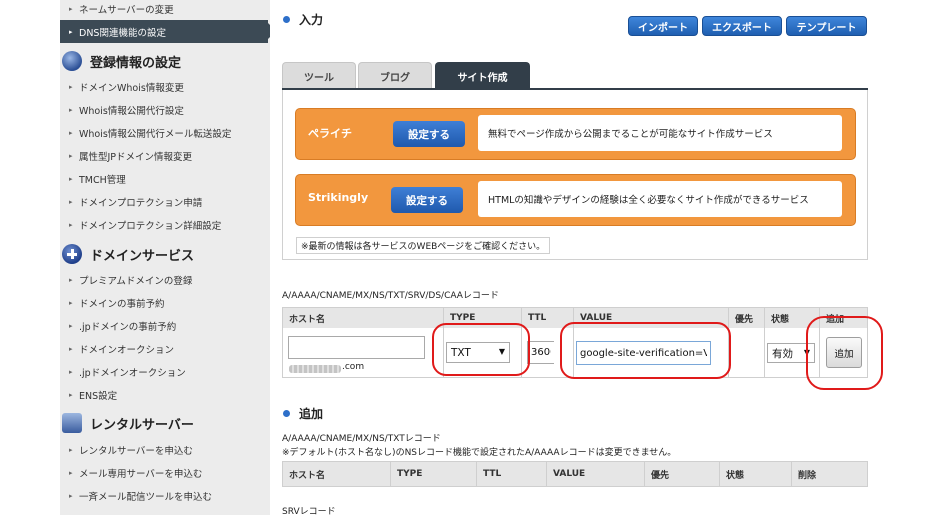 This screenshot has width=948, height=517. I want to click on sidebar-item-rental-server: ▸ レンタルサーバーを申込む, so click(165, 449).